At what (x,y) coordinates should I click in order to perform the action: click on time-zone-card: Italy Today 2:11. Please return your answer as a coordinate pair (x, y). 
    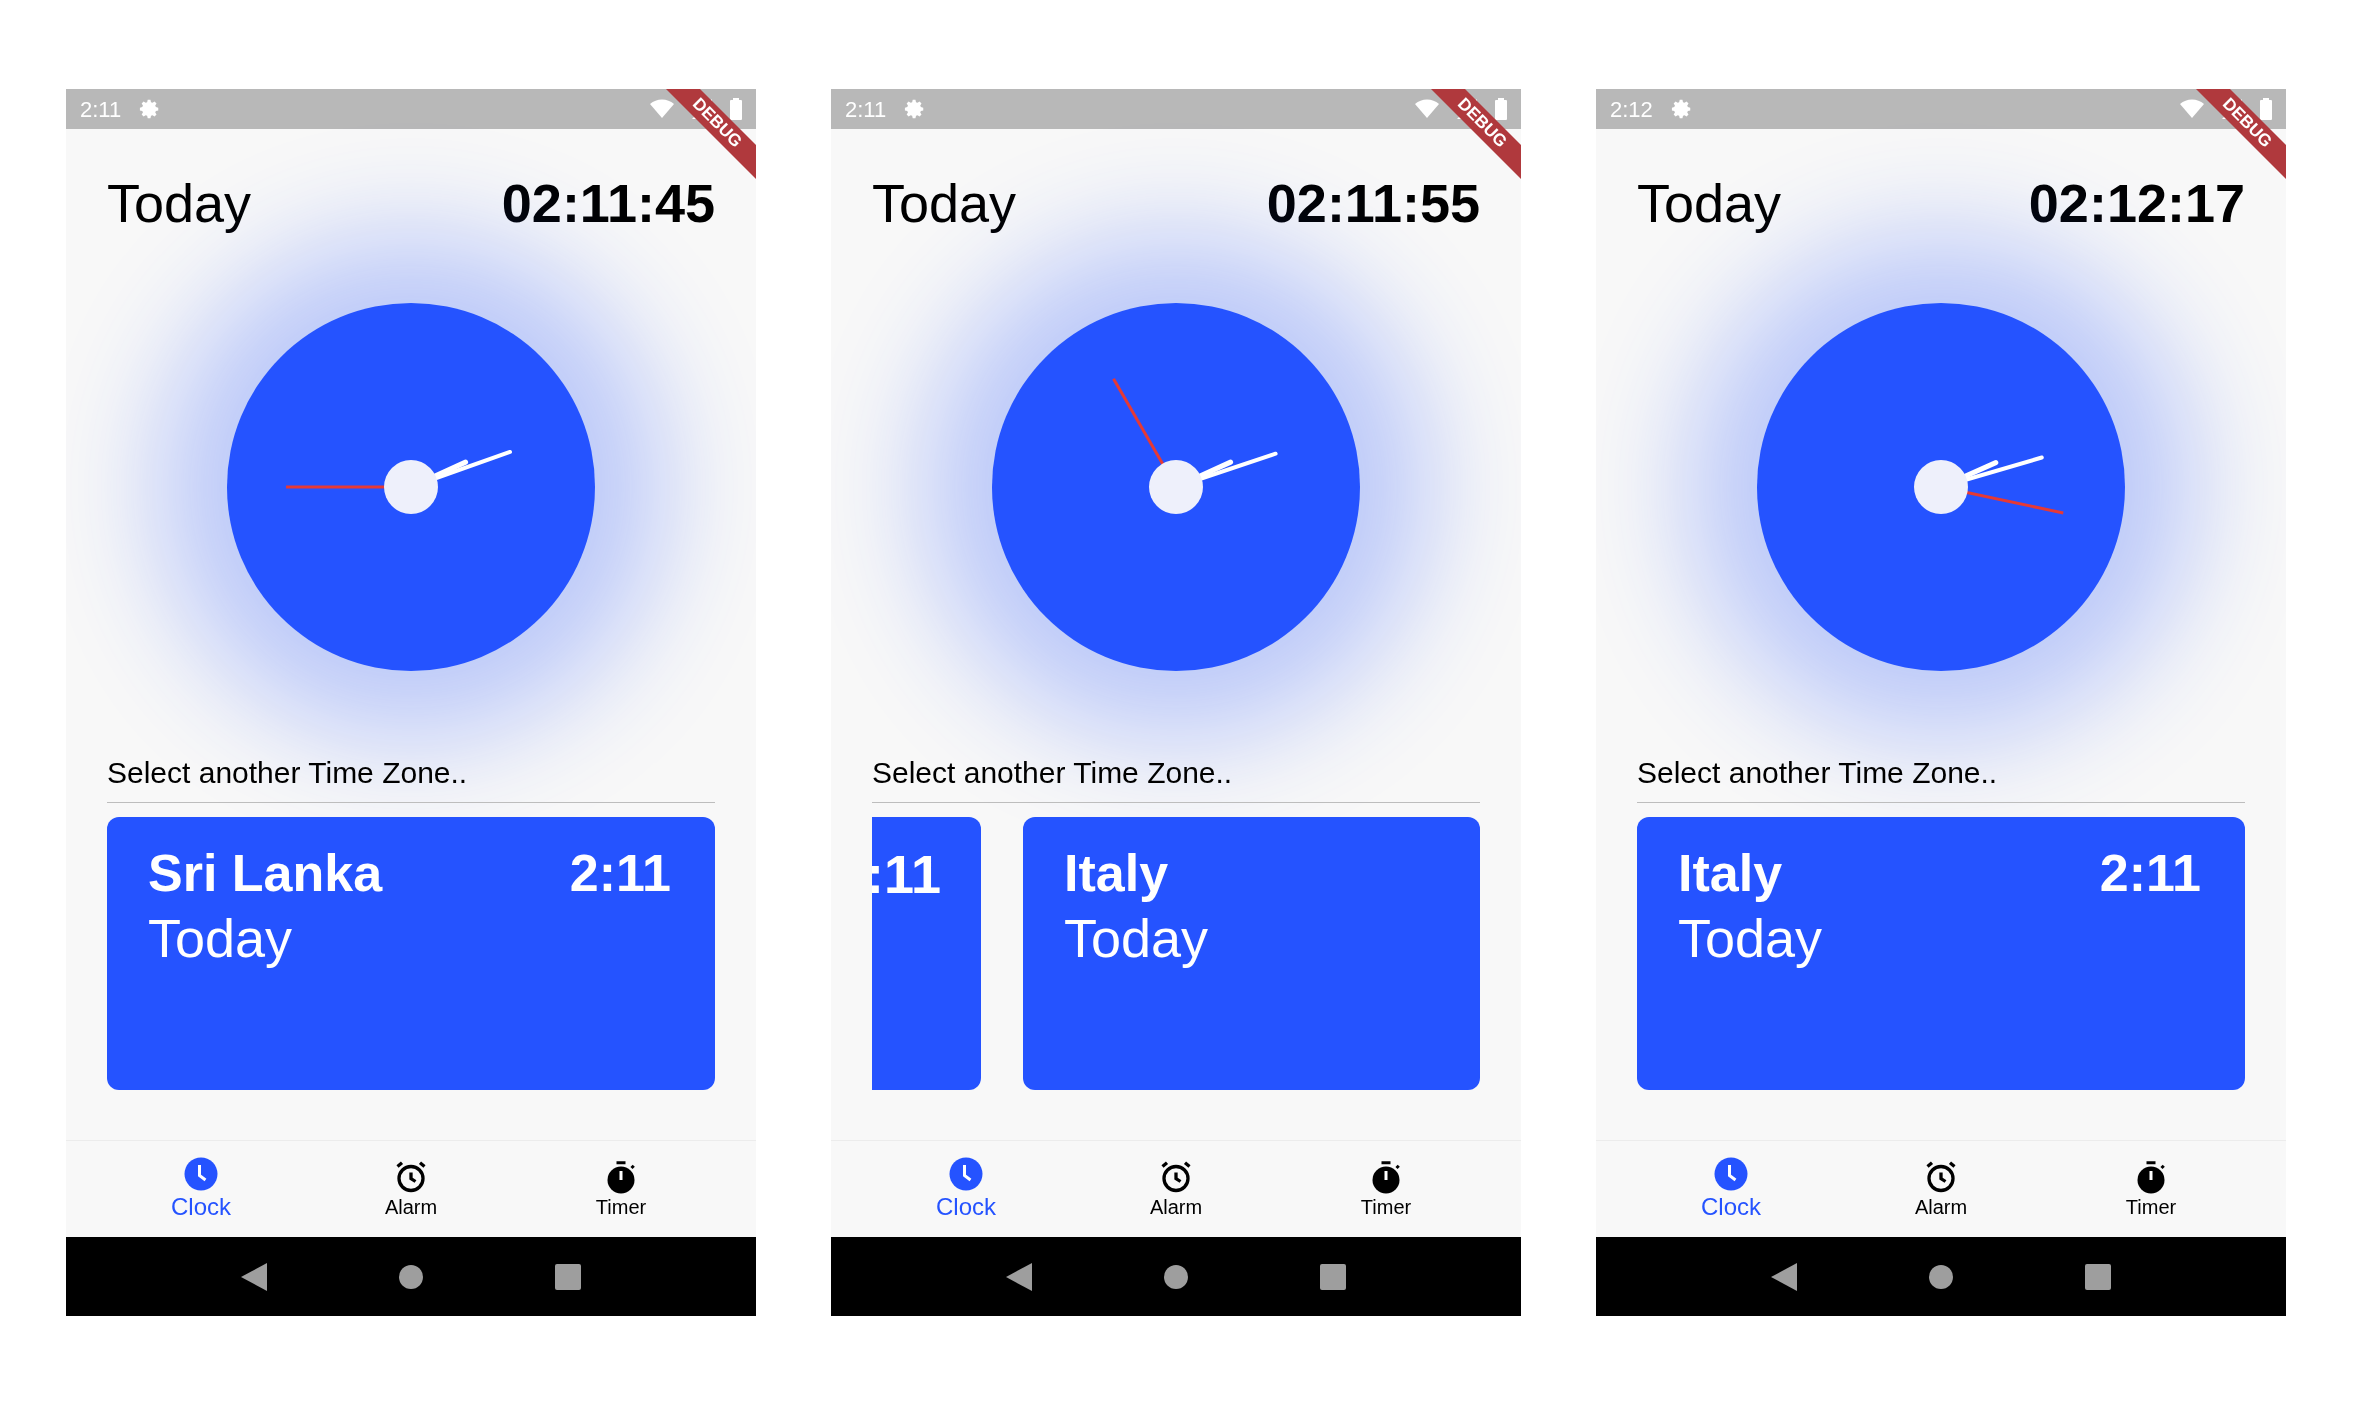
    Looking at the image, I should click on (1941, 953).